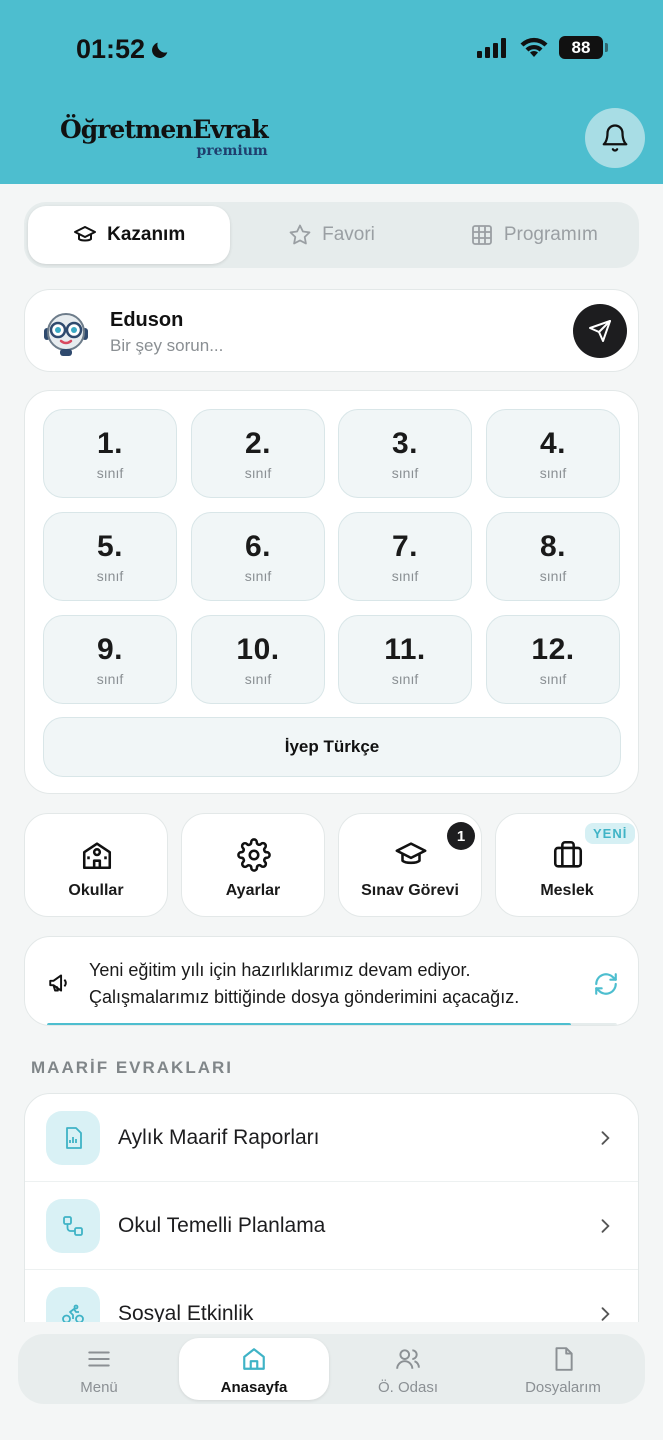  Describe the element at coordinates (553, 556) in the screenshot. I see `grade-button-8: 8. sınıf` at that location.